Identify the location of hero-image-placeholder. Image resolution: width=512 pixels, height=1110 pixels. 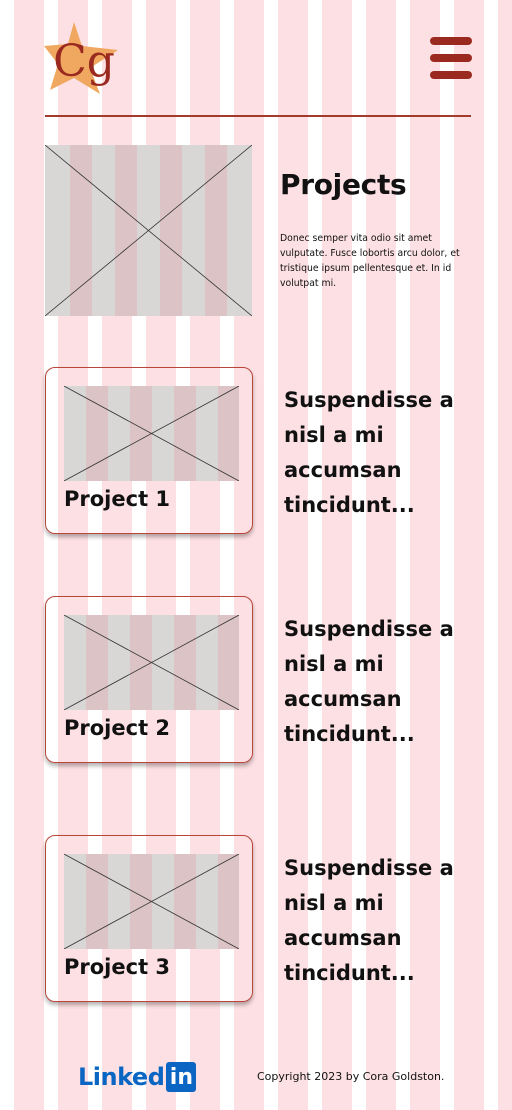
(148, 230).